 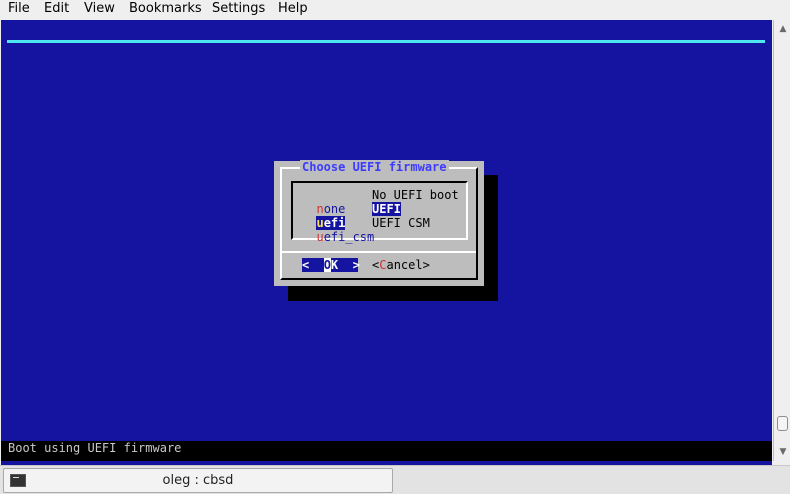 I want to click on option-description: UEFI, so click(x=386, y=209).